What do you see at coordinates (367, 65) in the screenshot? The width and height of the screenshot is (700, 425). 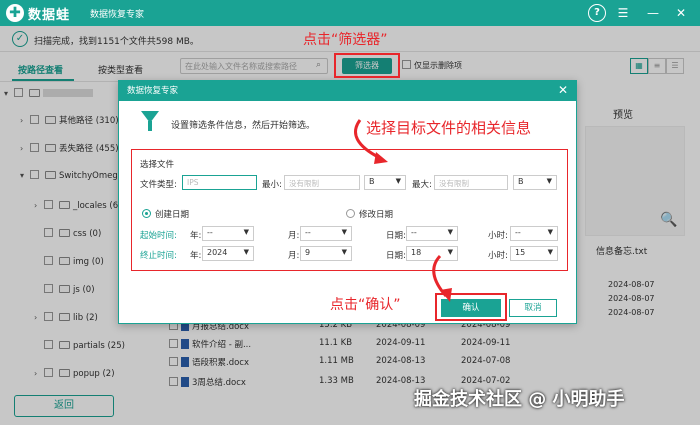 I see `filter-highlight-box` at bounding box center [367, 65].